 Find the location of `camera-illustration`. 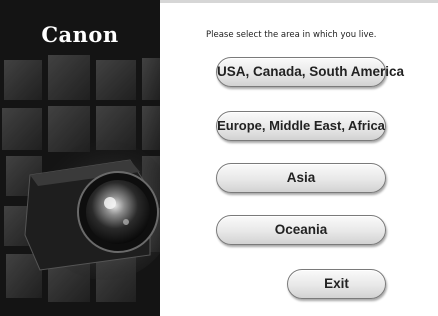

camera-illustration is located at coordinates (91, 215).